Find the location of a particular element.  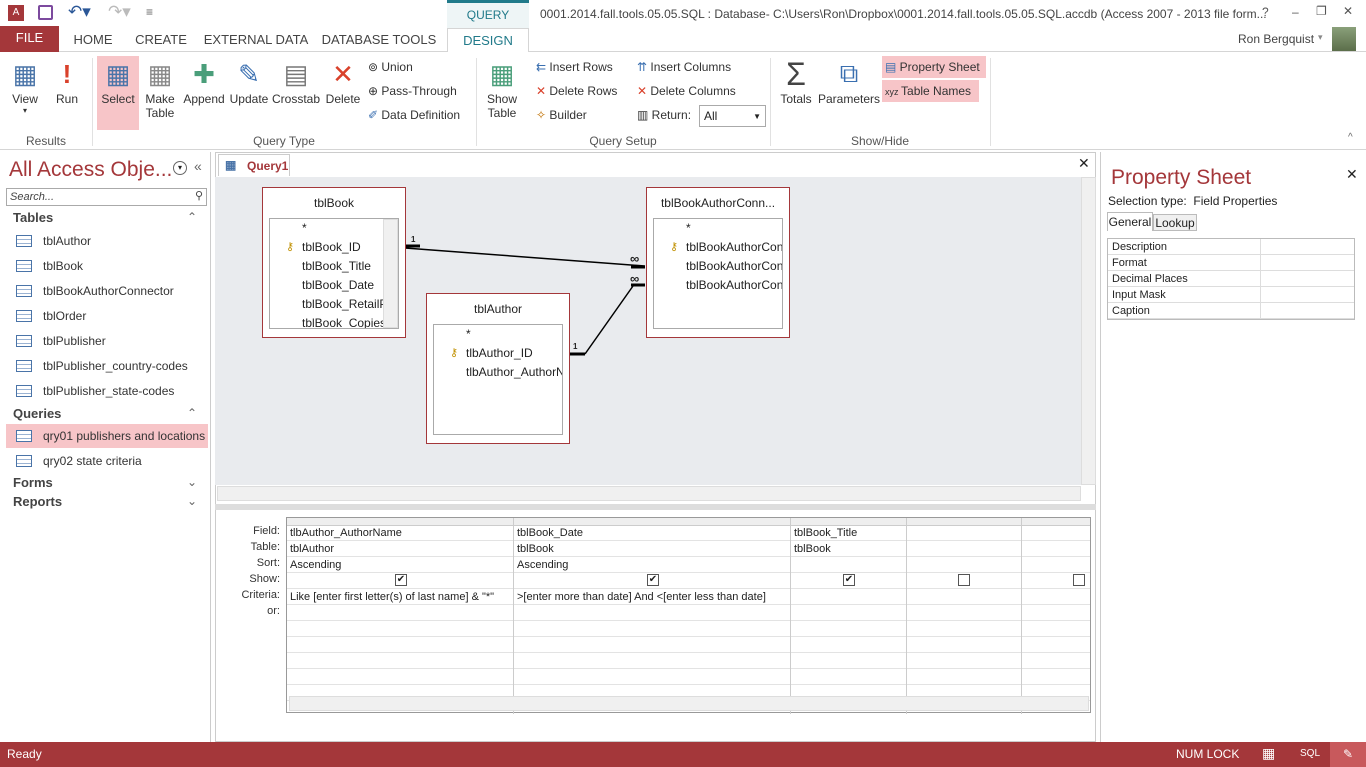

minimize-button: – is located at coordinates (1295, 12).